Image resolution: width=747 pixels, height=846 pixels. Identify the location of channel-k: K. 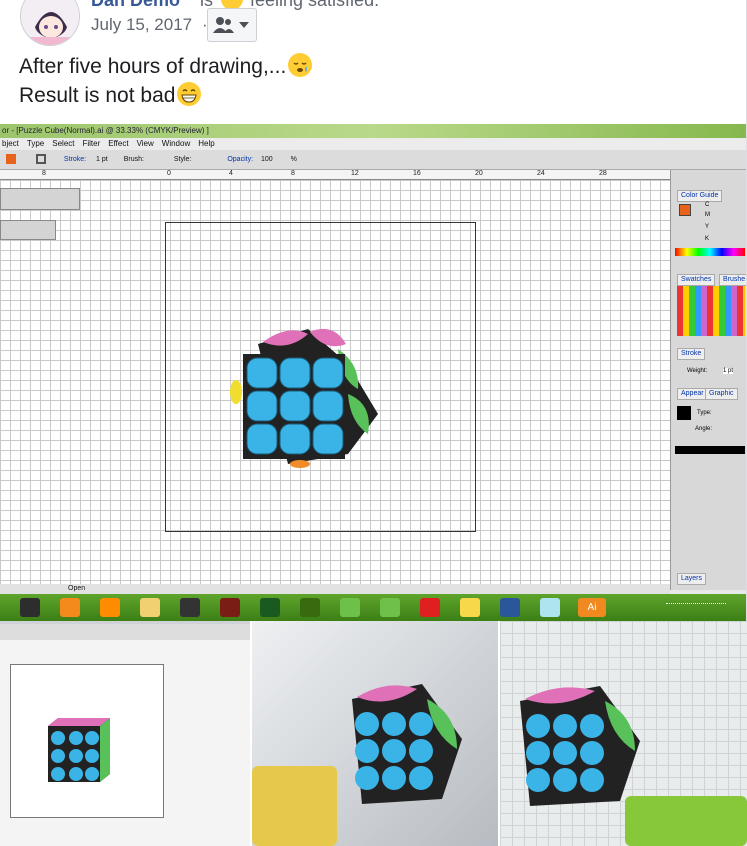
(707, 239).